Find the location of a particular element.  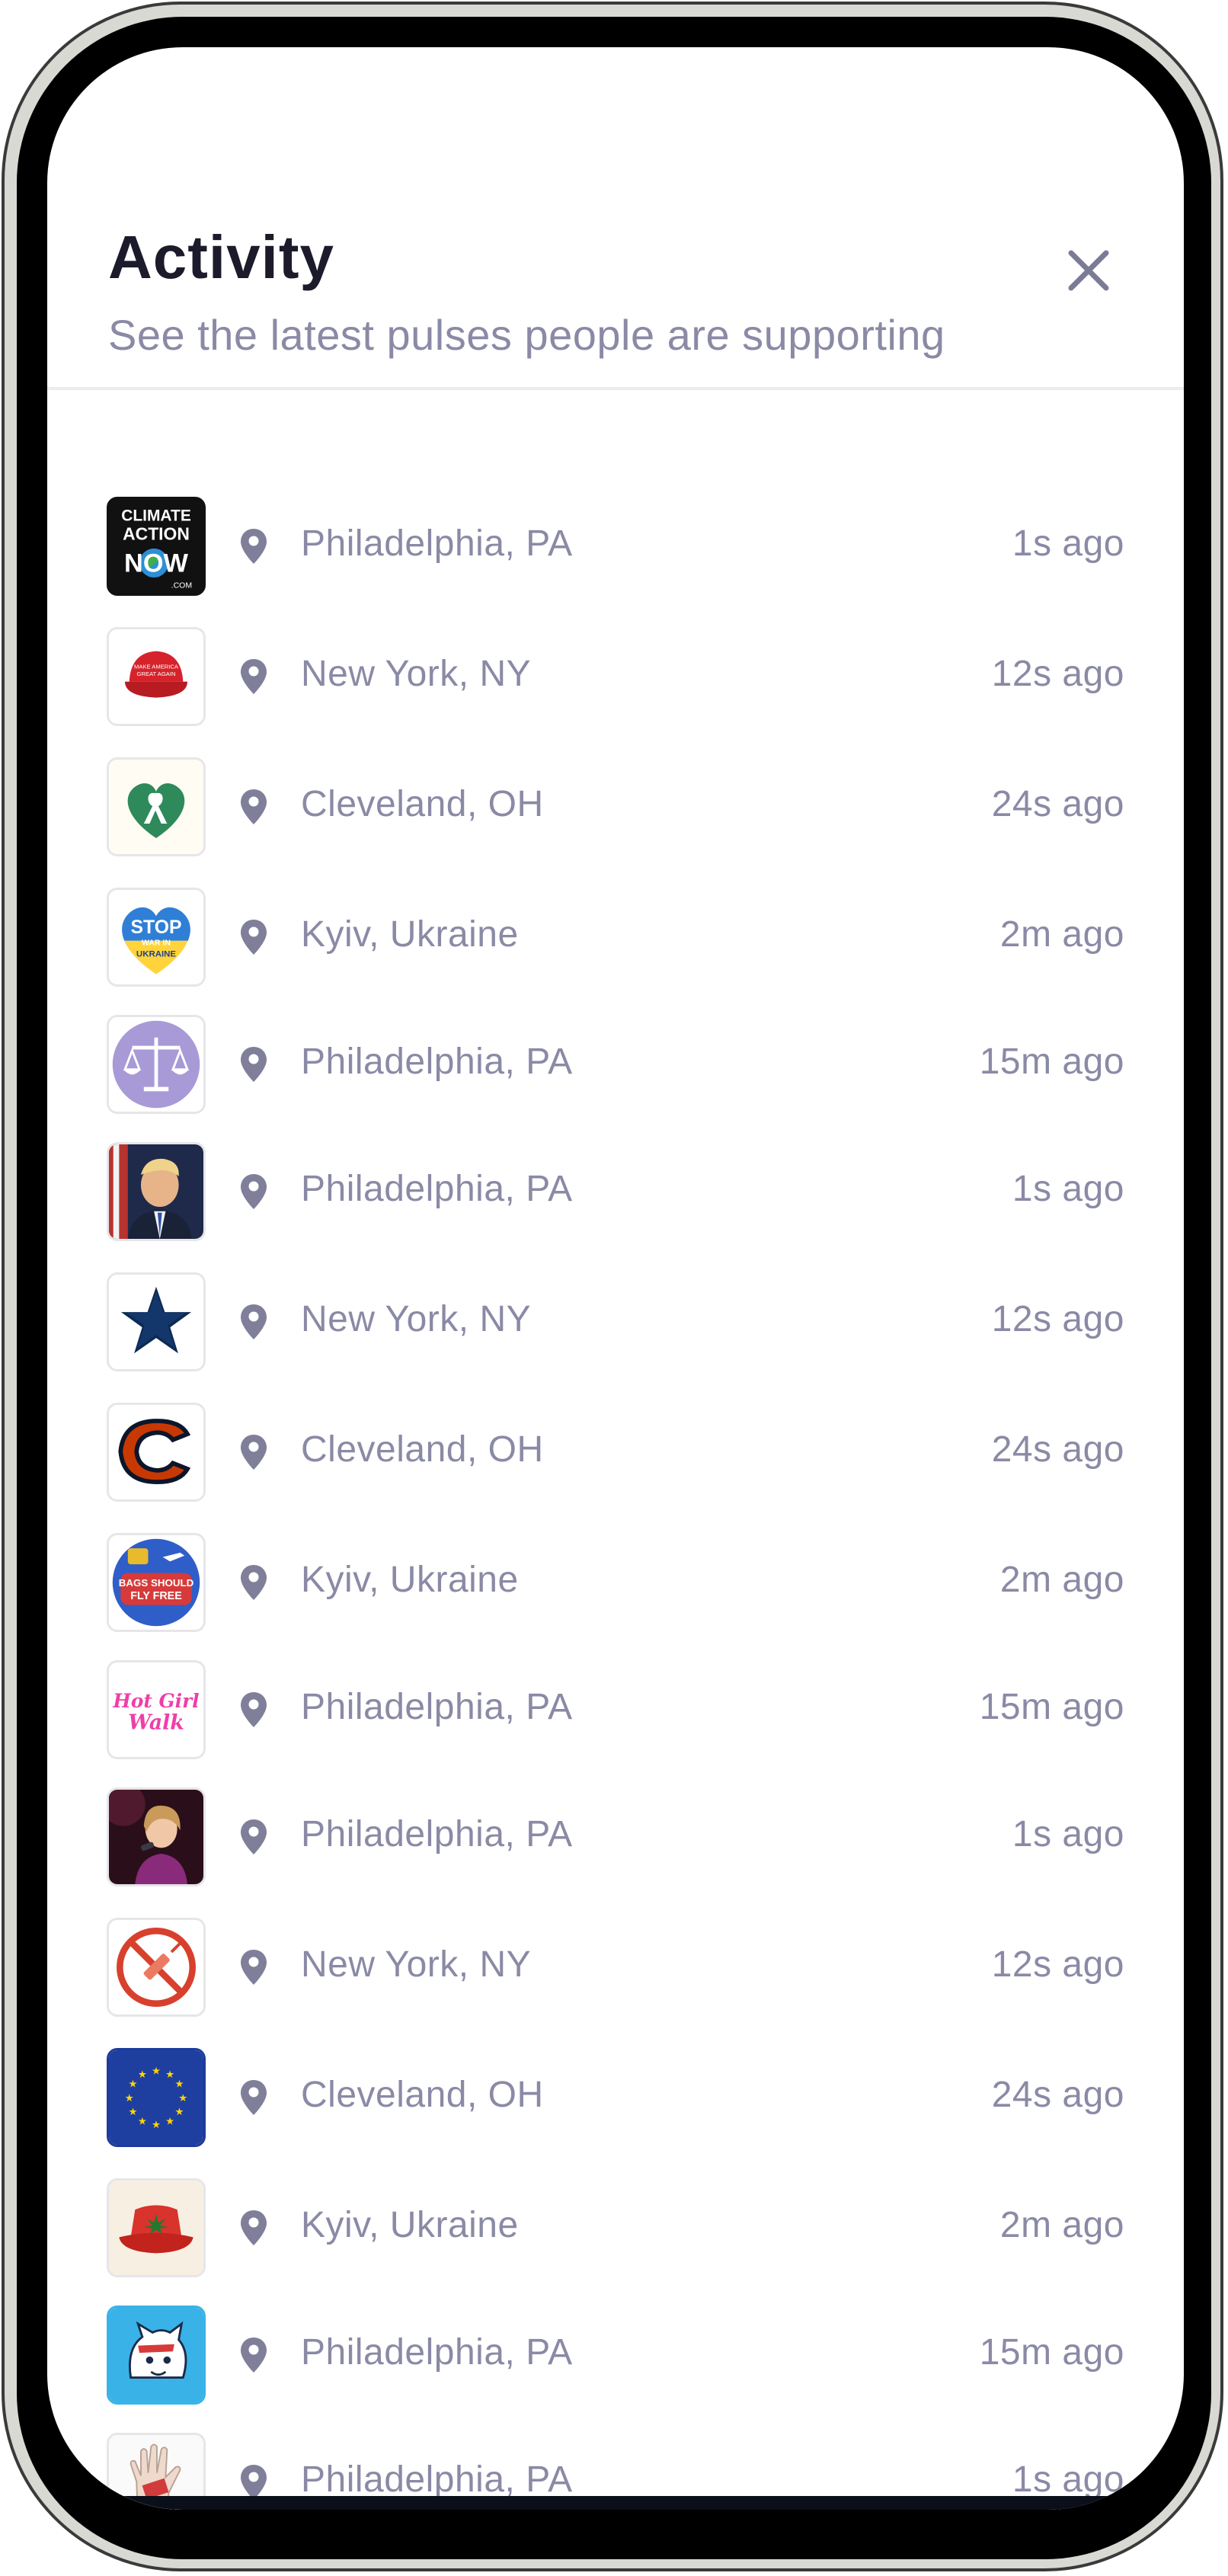

svg-text: WAR IN is located at coordinates (156, 943).